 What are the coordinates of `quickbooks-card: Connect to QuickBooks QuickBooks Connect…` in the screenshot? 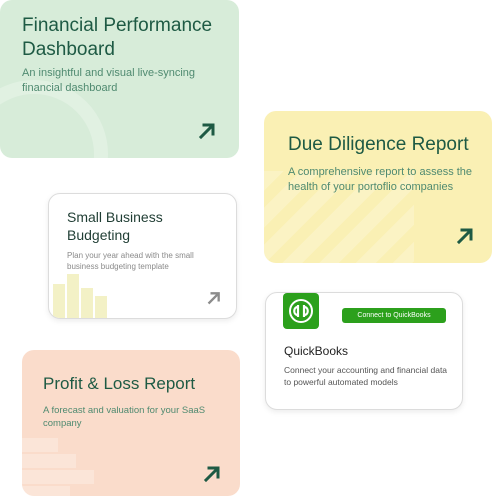 It's located at (364, 351).